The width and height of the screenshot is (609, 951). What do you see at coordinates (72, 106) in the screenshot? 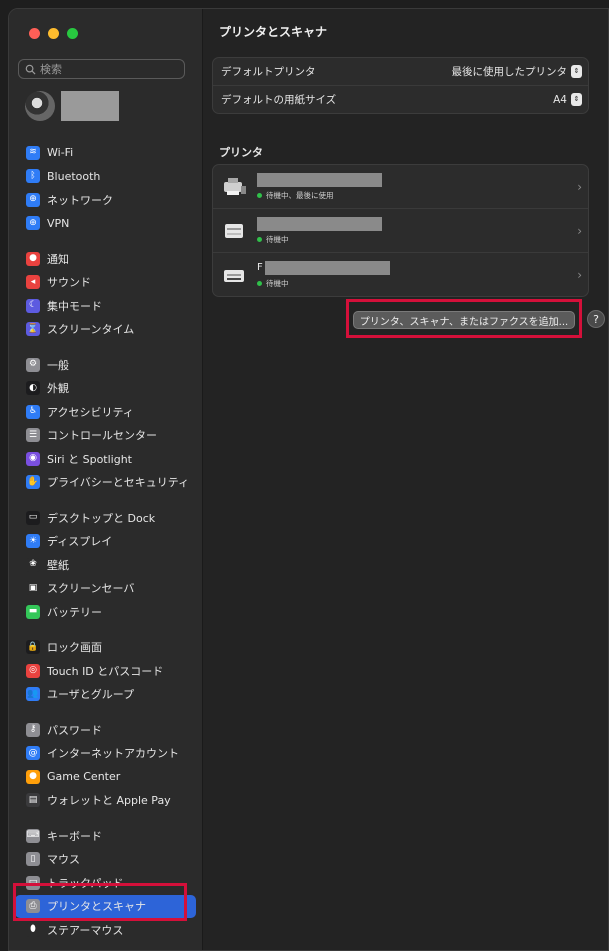
I see `apple-account` at bounding box center [72, 106].